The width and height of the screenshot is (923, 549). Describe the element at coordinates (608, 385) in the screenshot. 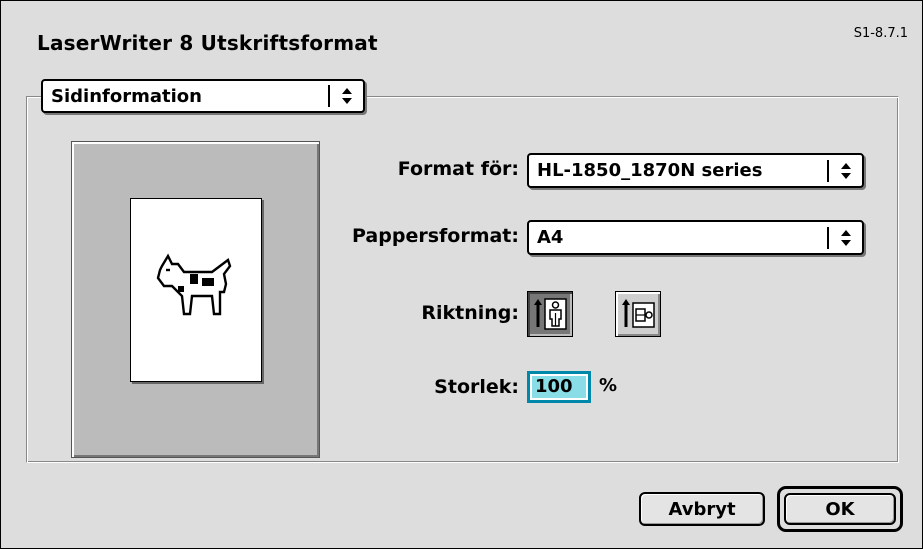

I see `scale-unit: %` at that location.